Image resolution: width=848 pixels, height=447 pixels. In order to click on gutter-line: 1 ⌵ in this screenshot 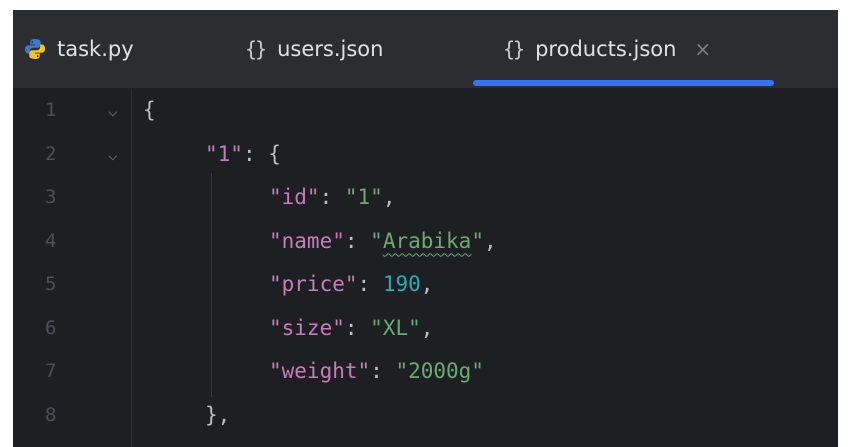, I will do `click(73, 111)`.